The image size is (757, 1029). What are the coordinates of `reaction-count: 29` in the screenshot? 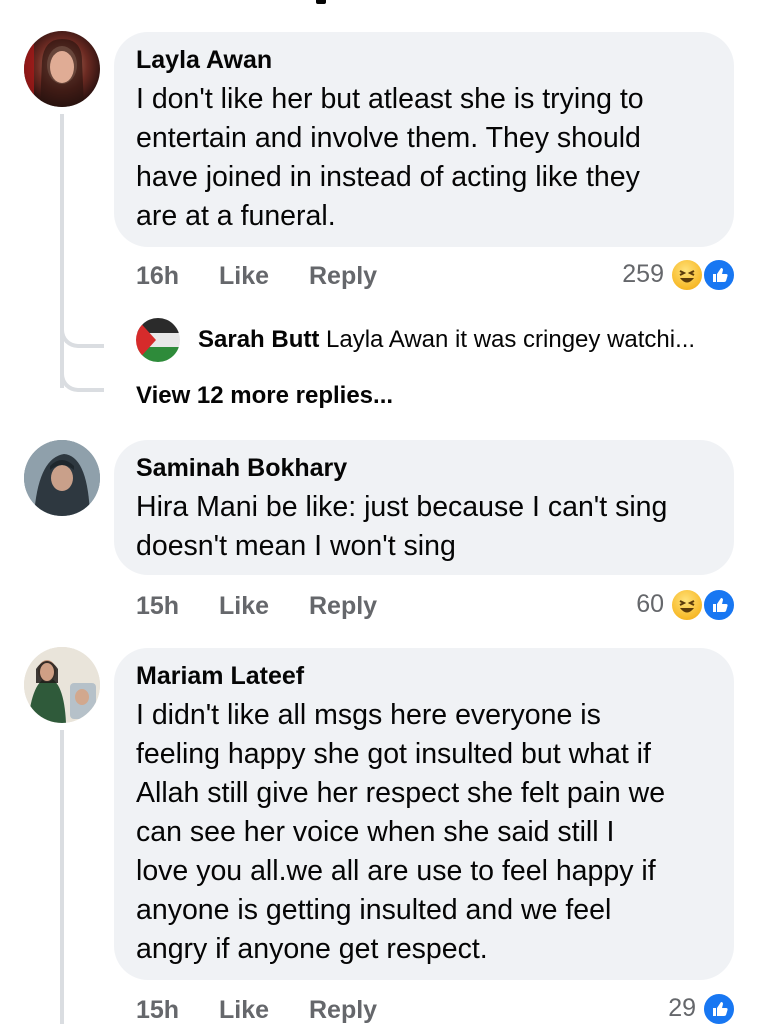 It's located at (664, 1008).